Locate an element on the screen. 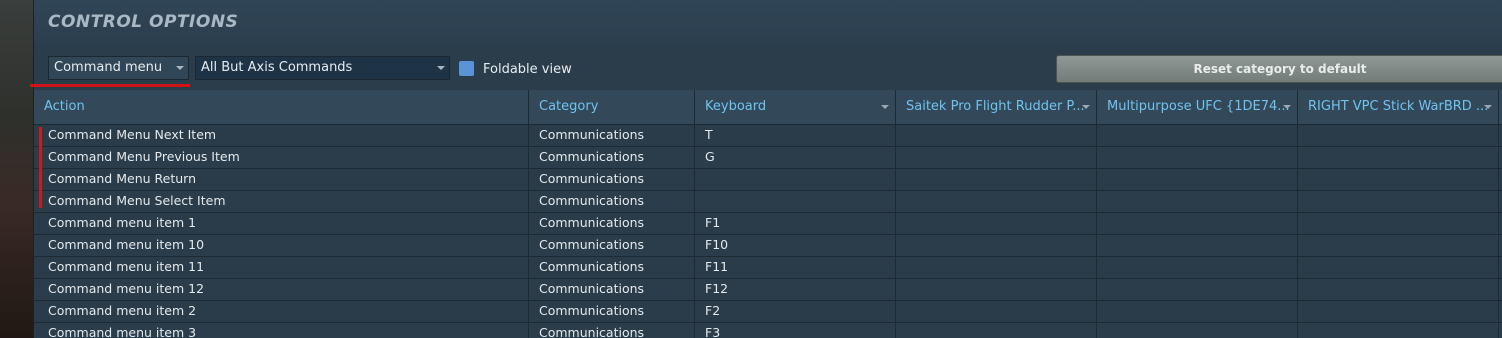 This screenshot has width=1502, height=338. keyboard-binding-cell: F11 is located at coordinates (795, 267).